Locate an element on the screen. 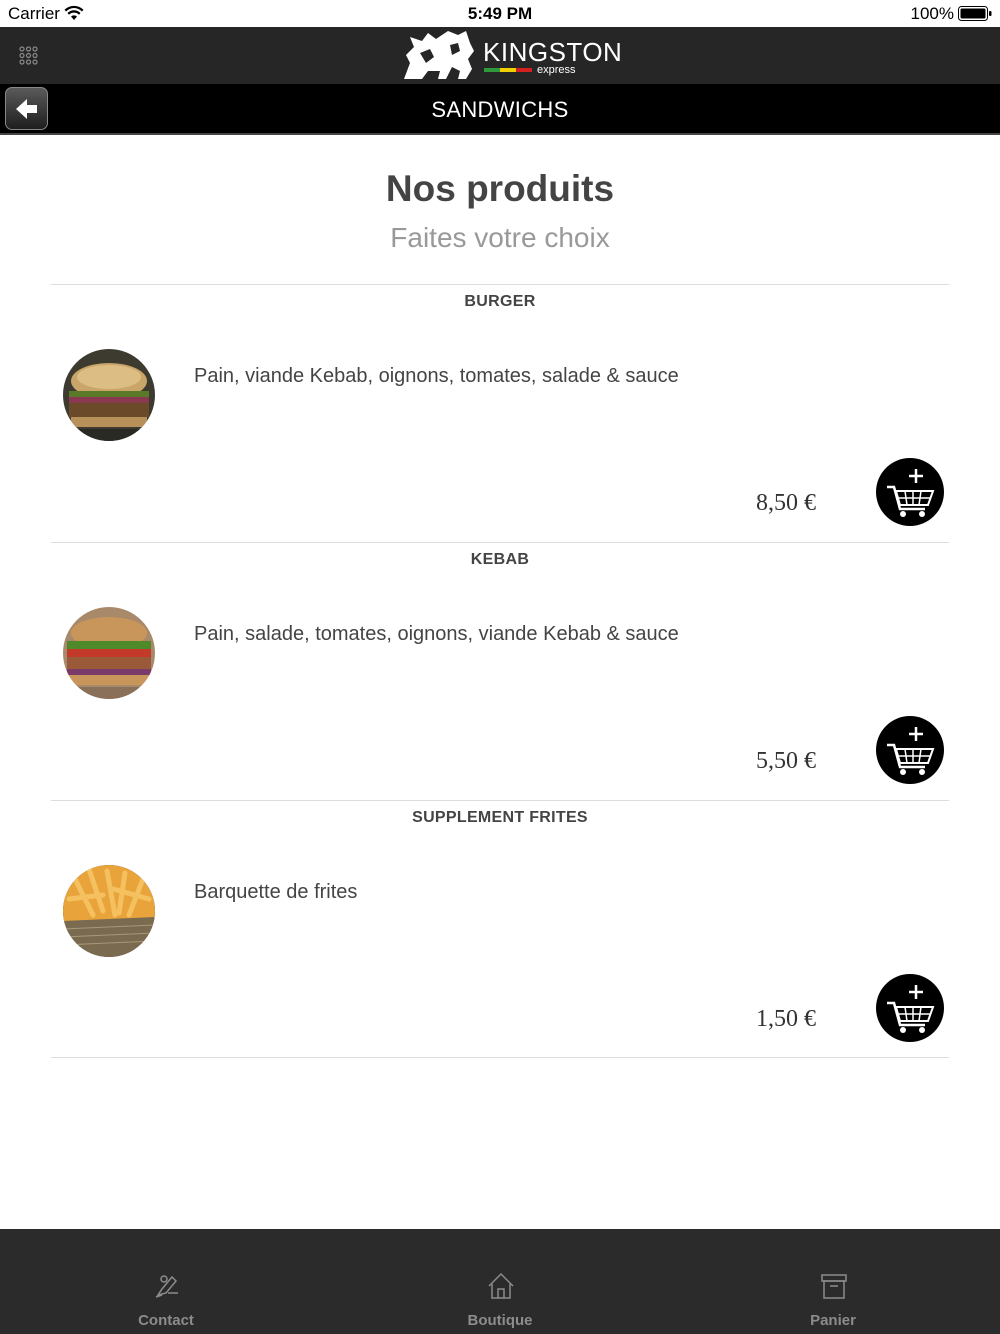 The width and height of the screenshot is (1000, 1334). kebab-photo is located at coordinates (109, 653).